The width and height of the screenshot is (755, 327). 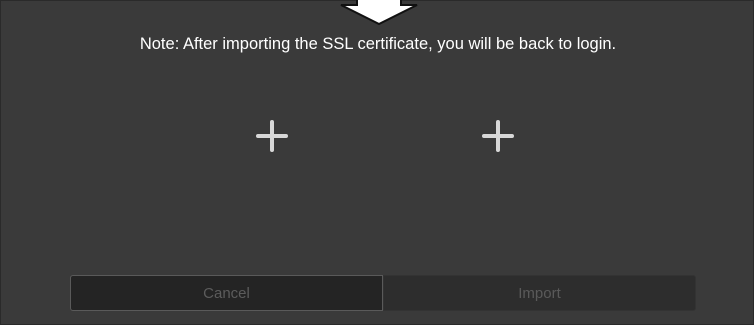 What do you see at coordinates (226, 293) in the screenshot?
I see `cancel-button: Cancel` at bounding box center [226, 293].